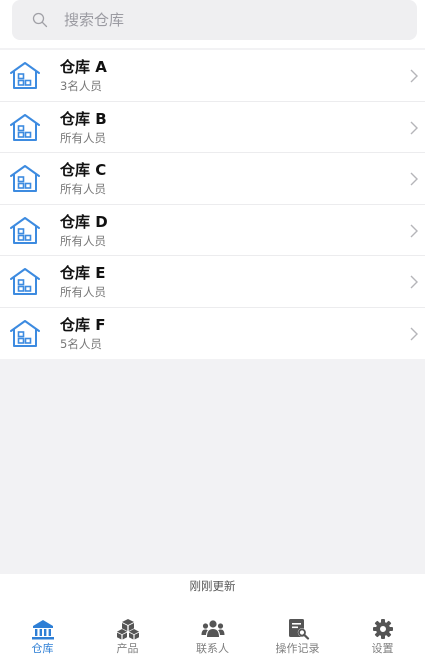 This screenshot has height=656, width=425. Describe the element at coordinates (127, 648) in the screenshot. I see `tab-label: 产品` at that location.